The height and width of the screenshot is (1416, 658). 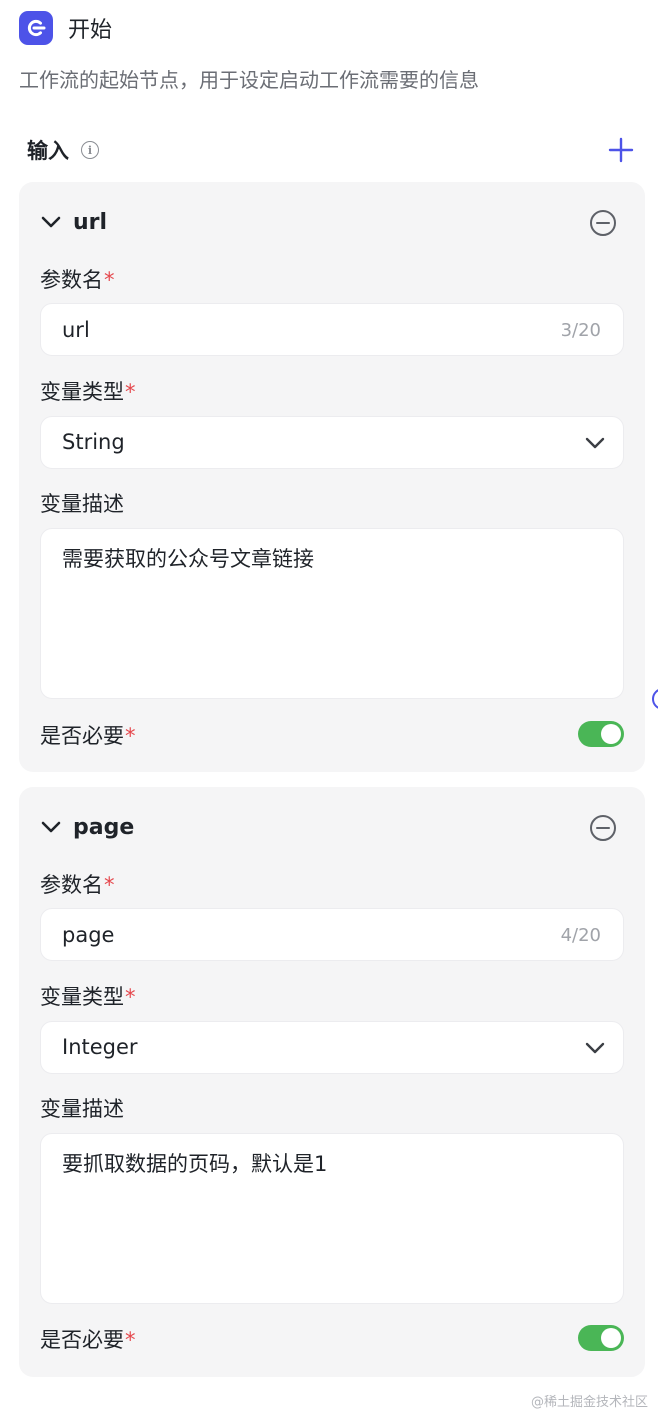 I want to click on var-desc-textarea: 需要获取的公众号文章链接, so click(x=332, y=613).